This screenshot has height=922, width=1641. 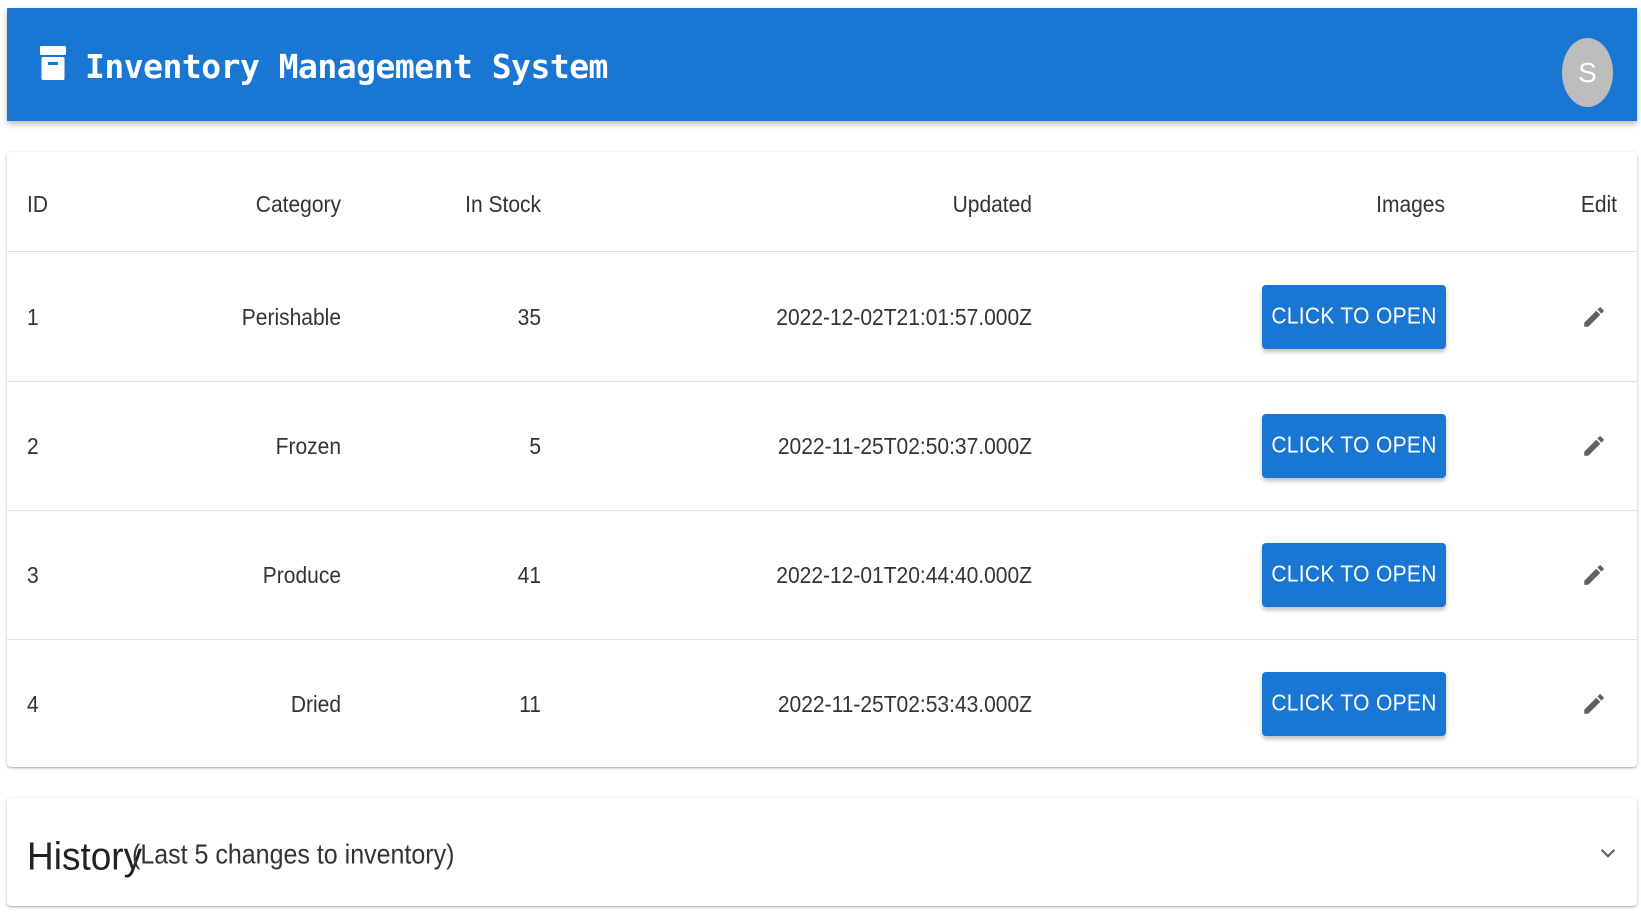 What do you see at coordinates (53, 63) in the screenshot?
I see `inventory-icon` at bounding box center [53, 63].